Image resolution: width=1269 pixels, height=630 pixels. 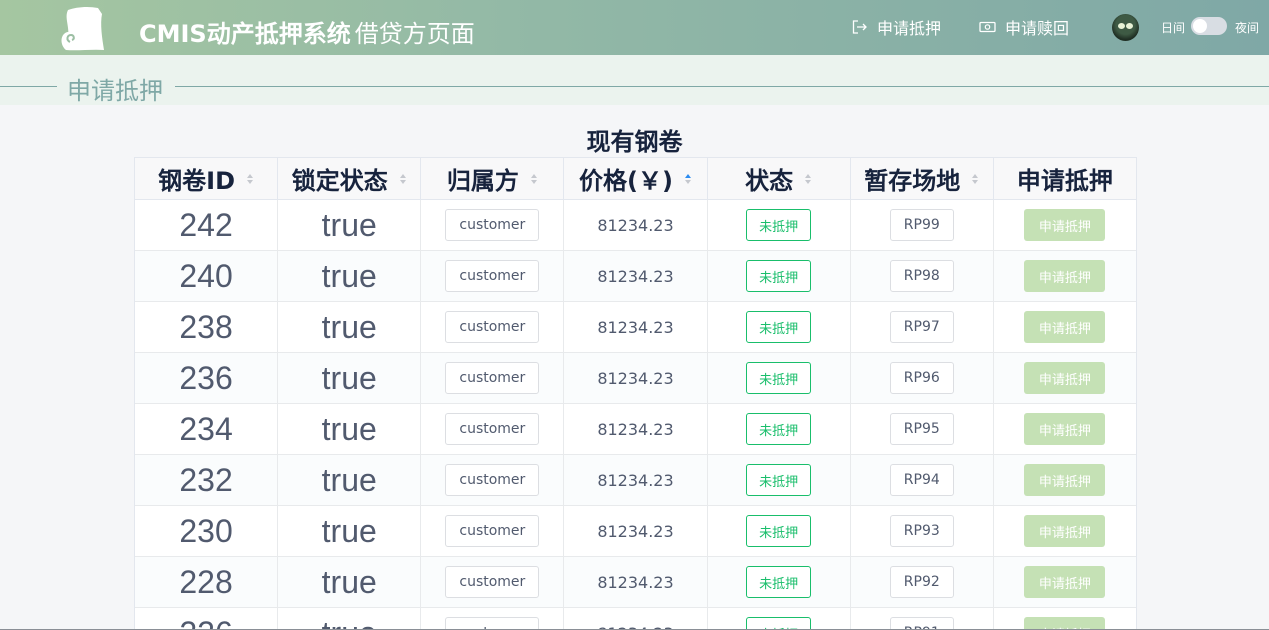 What do you see at coordinates (921, 429) in the screenshot?
I see `site-button: RP95` at bounding box center [921, 429].